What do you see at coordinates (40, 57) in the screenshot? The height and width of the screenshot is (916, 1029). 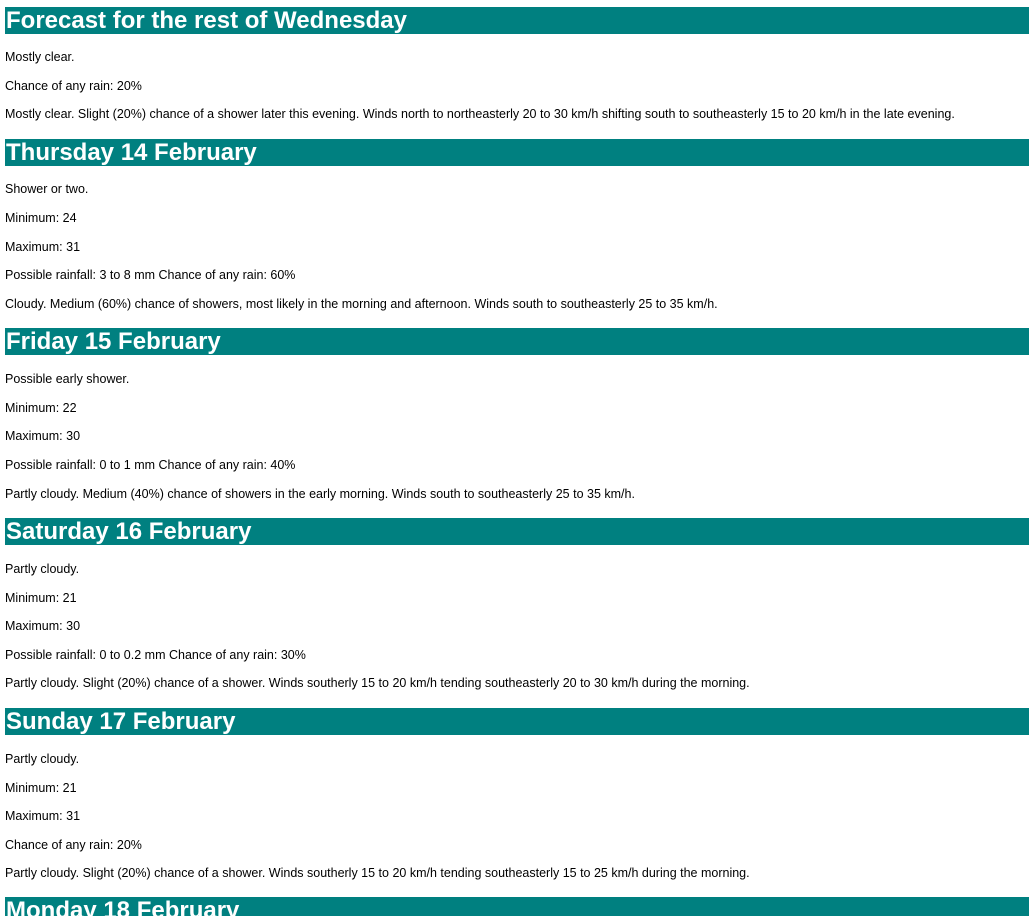 I see `forecast-summary: Mostly clear.` at bounding box center [40, 57].